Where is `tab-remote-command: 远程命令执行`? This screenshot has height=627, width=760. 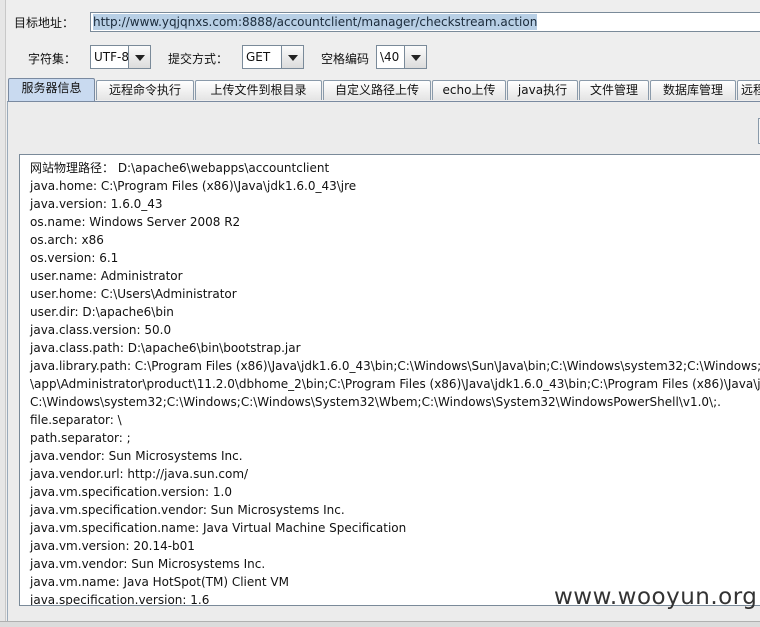 tab-remote-command: 远程命令执行 is located at coordinates (145, 90).